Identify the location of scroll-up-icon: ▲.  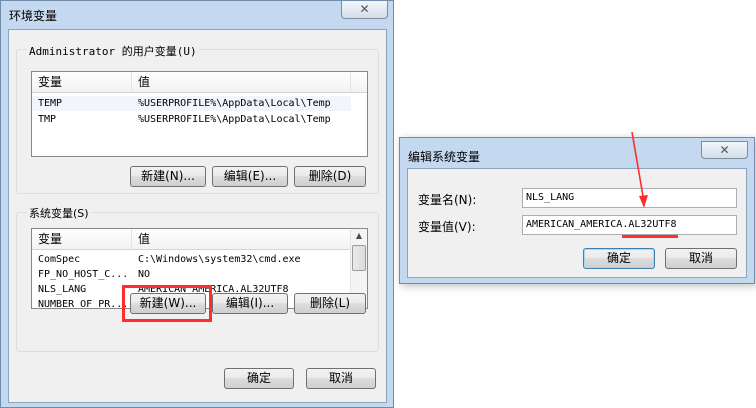
(359, 236).